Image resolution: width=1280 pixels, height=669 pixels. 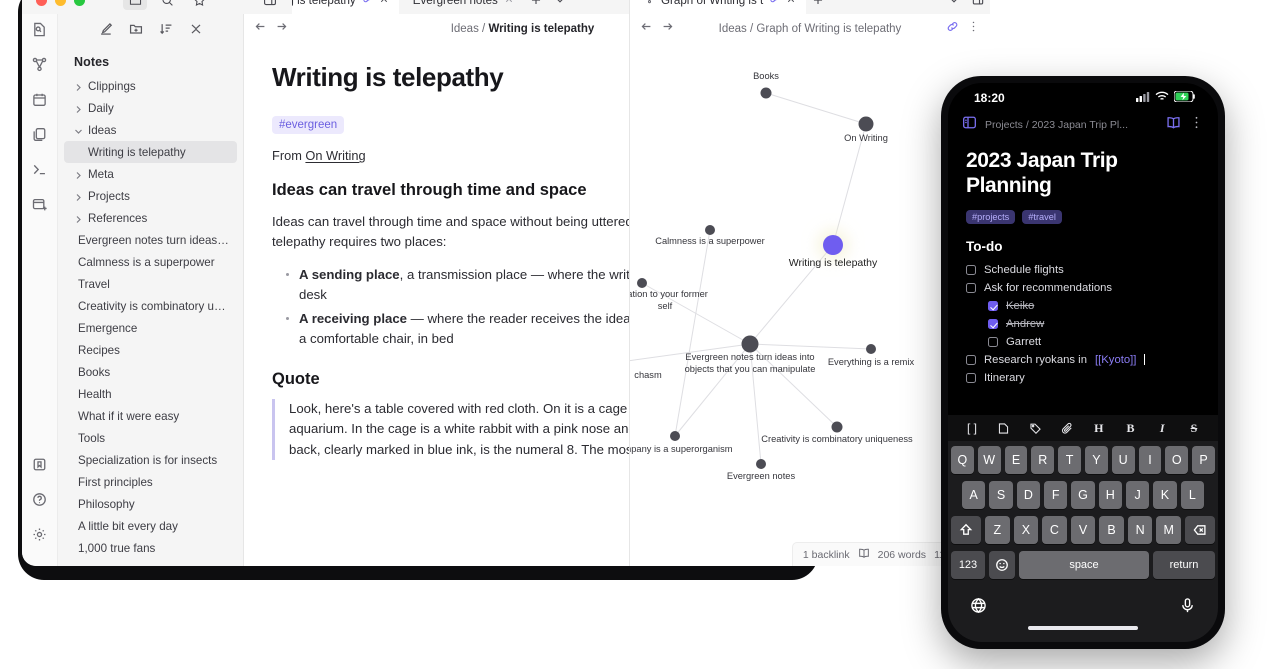 What do you see at coordinates (335, 155) in the screenshot?
I see `source-link: On Writing` at bounding box center [335, 155].